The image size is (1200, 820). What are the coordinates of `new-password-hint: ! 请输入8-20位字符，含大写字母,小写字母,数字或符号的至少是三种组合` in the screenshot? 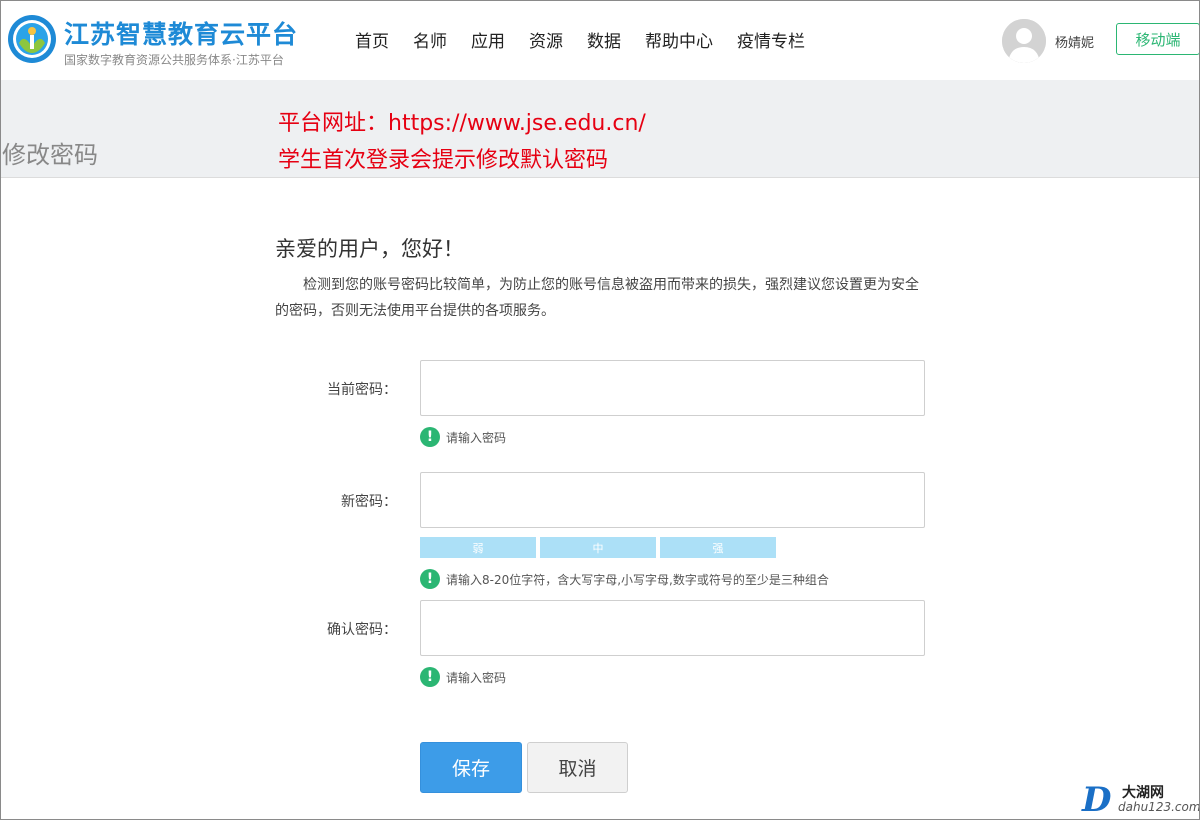 It's located at (624, 579).